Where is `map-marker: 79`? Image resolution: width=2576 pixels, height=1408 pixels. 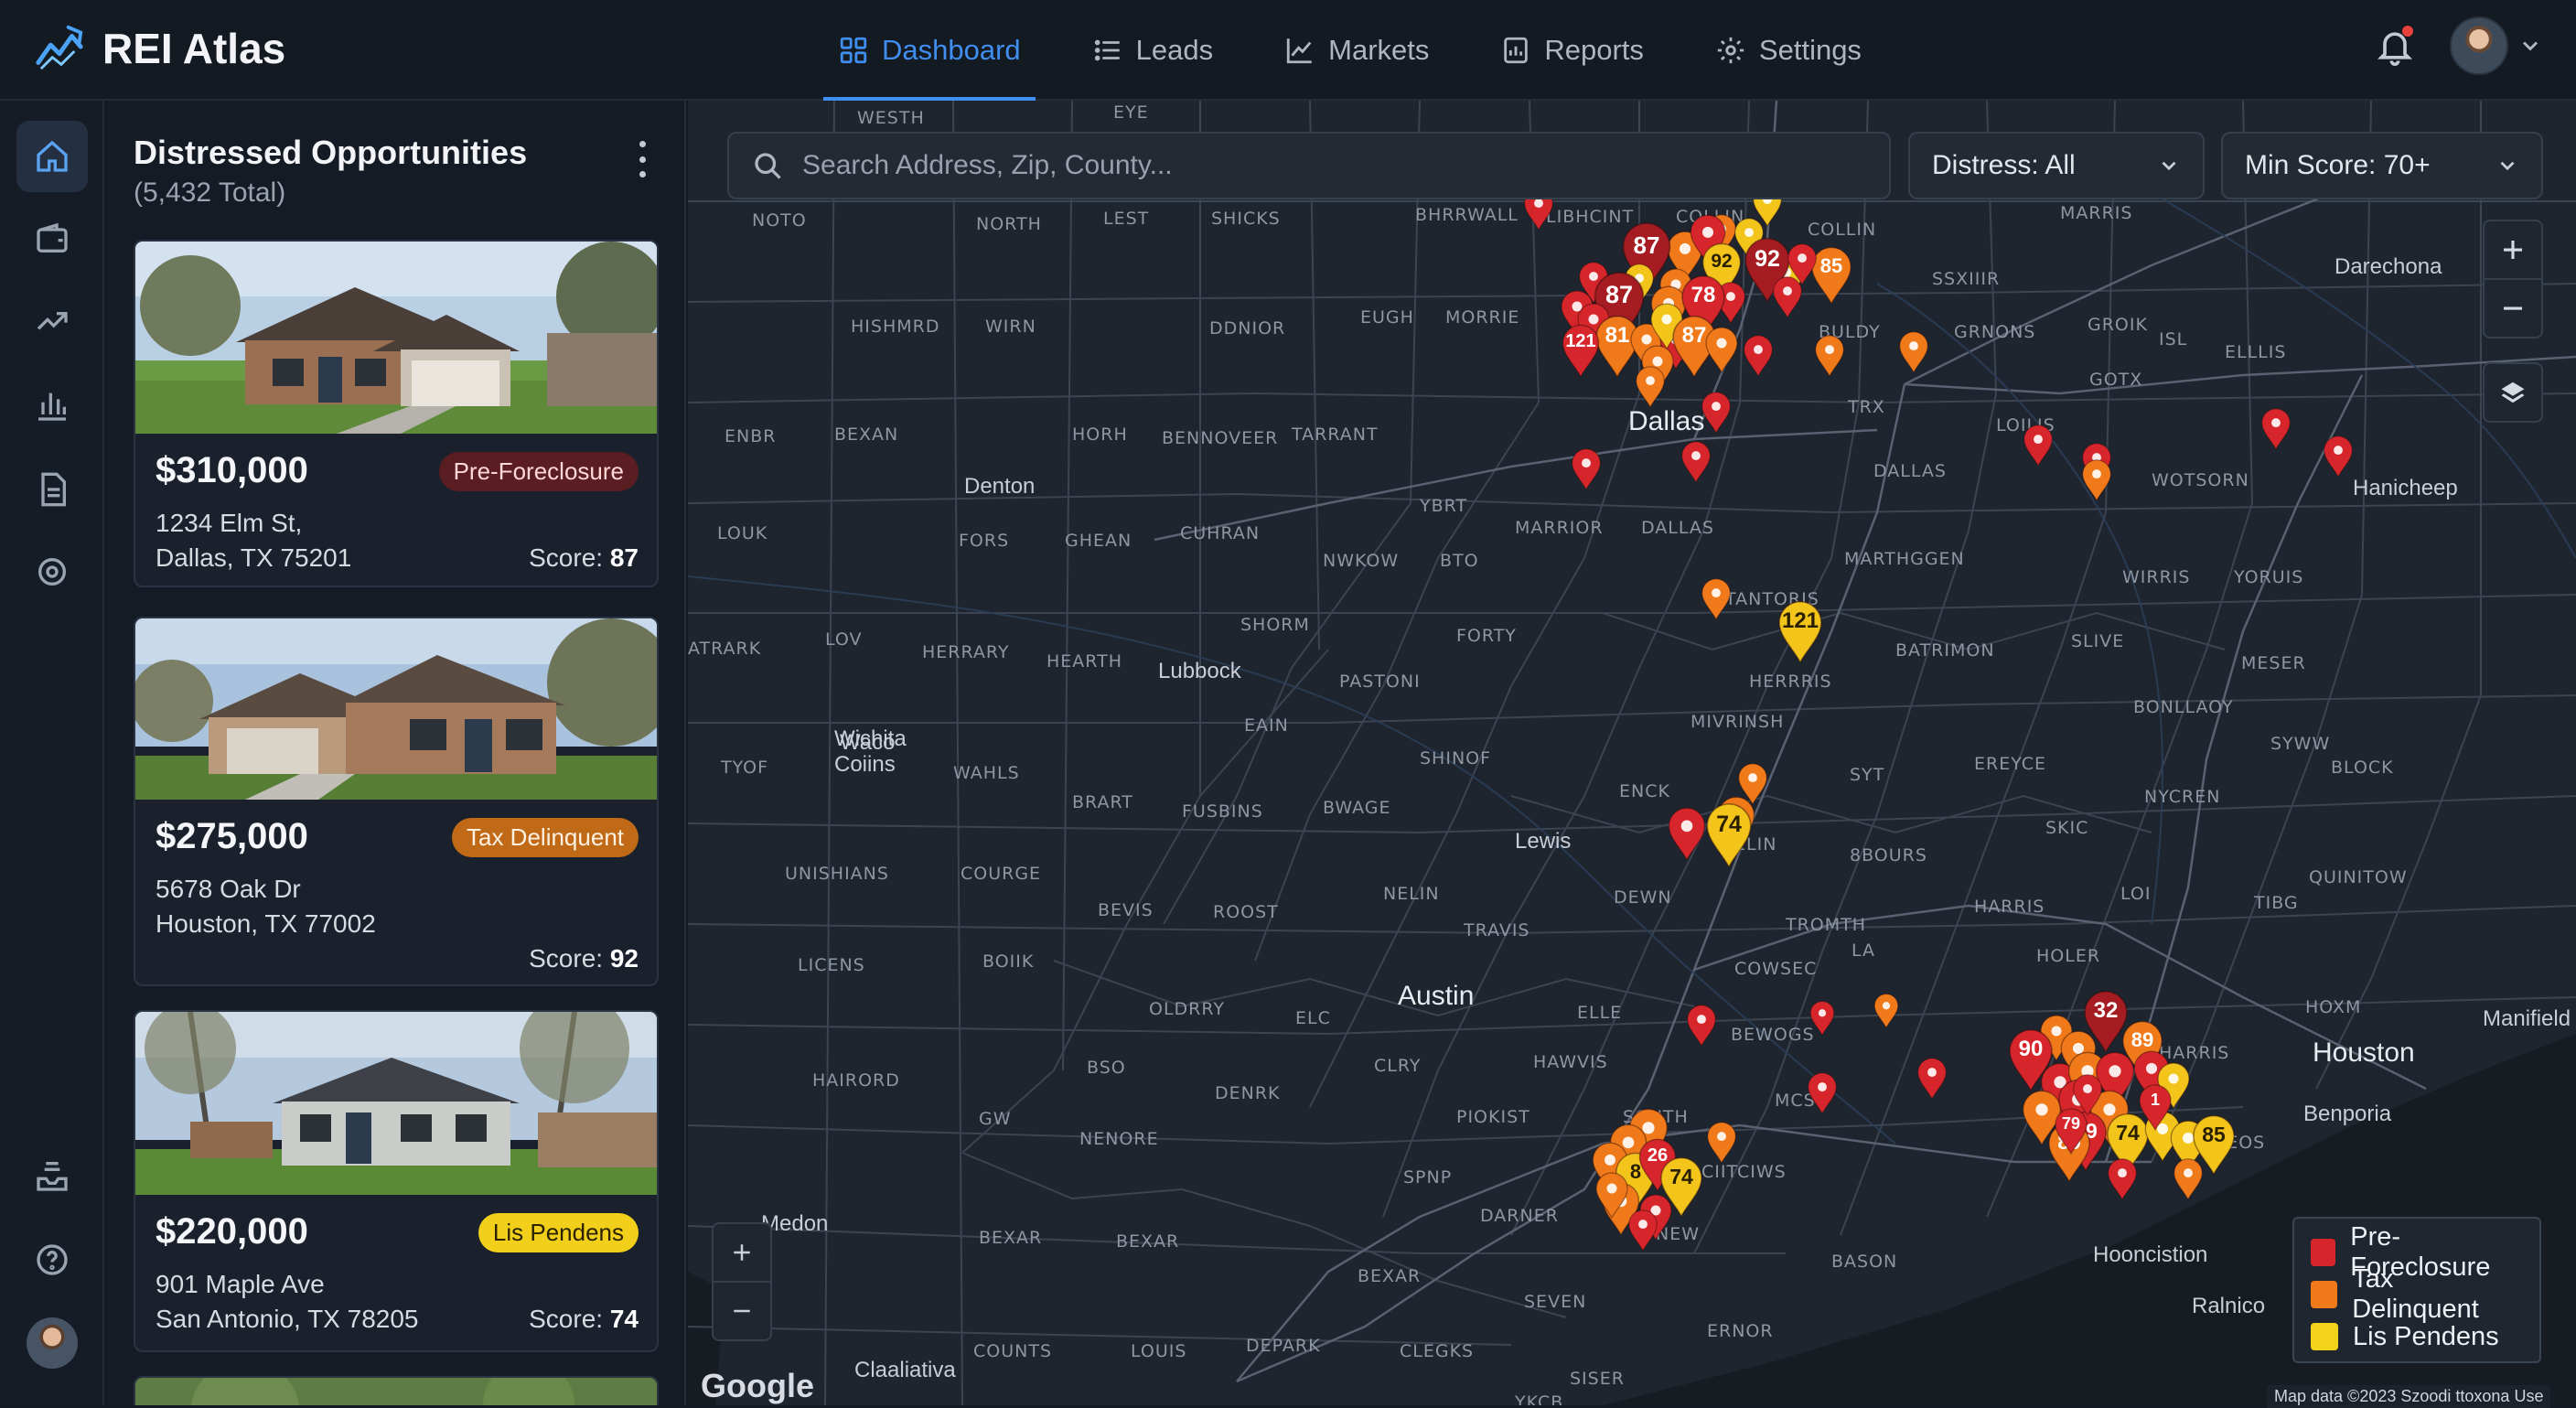
map-marker: 79 is located at coordinates (2071, 1131).